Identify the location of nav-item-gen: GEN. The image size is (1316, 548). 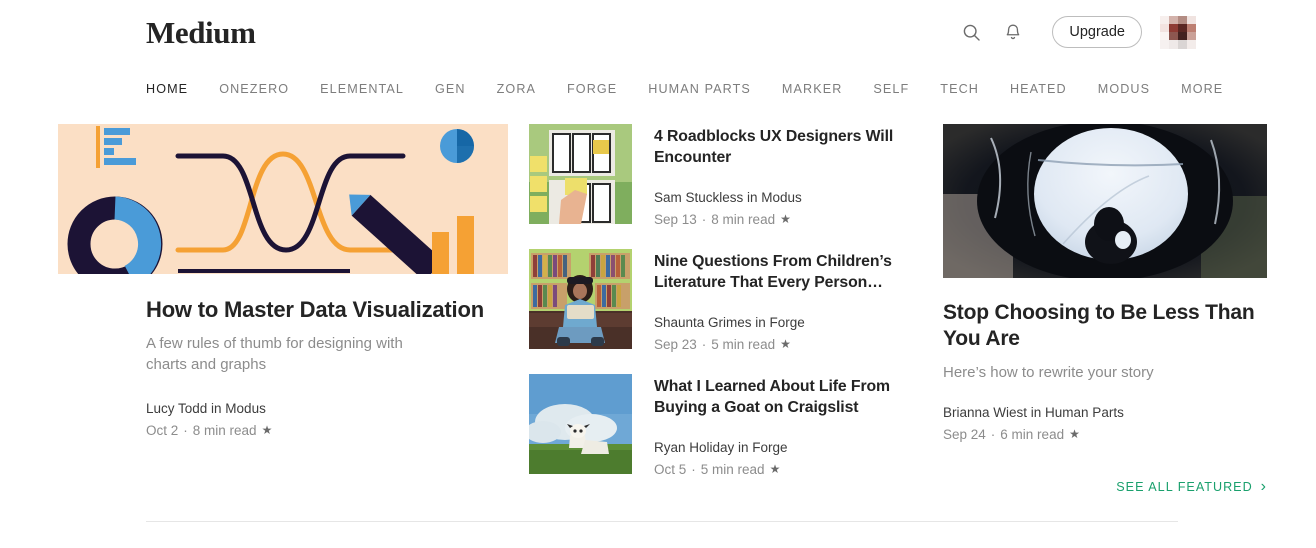
(450, 89).